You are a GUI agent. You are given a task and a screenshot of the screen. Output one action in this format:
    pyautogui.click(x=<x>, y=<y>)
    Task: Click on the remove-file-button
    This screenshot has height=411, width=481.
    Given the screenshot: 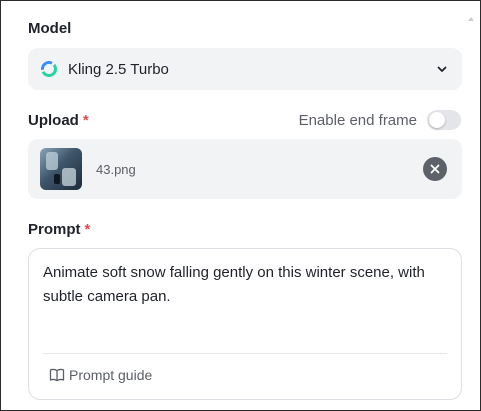 What is the action you would take?
    pyautogui.click(x=435, y=169)
    